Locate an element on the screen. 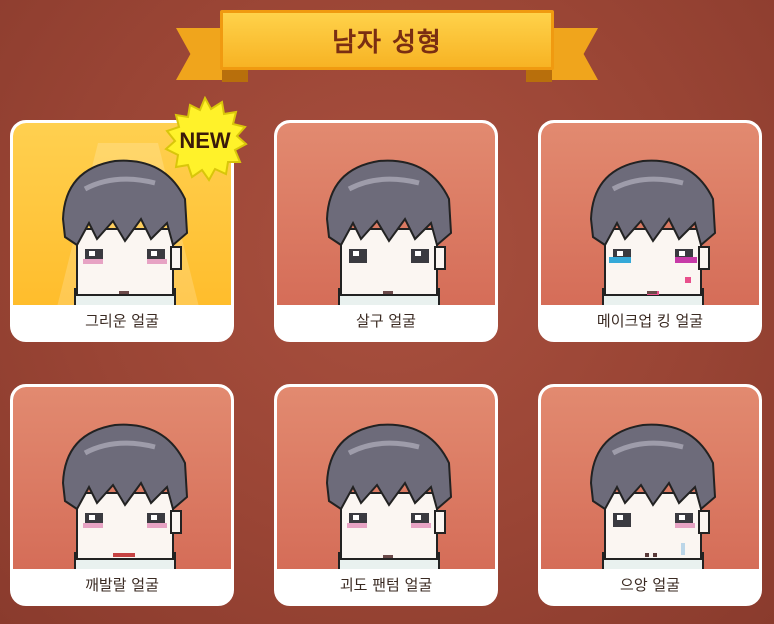 This screenshot has width=774, height=624. ribbon-fold-left is located at coordinates (235, 75).